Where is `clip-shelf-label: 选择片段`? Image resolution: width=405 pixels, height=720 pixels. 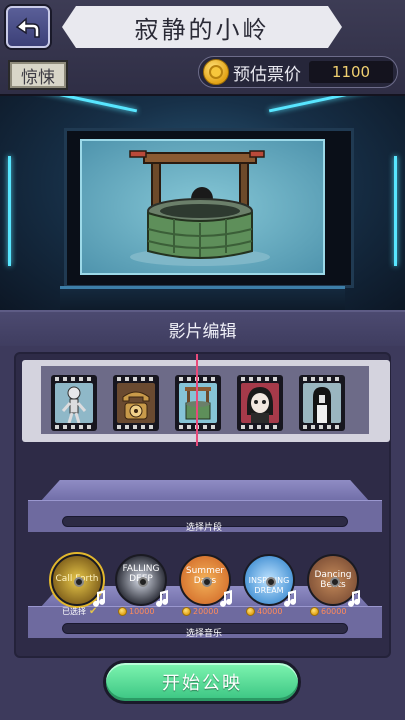
clip-shelf-label: 选择片段 is located at coordinates (203, 528).